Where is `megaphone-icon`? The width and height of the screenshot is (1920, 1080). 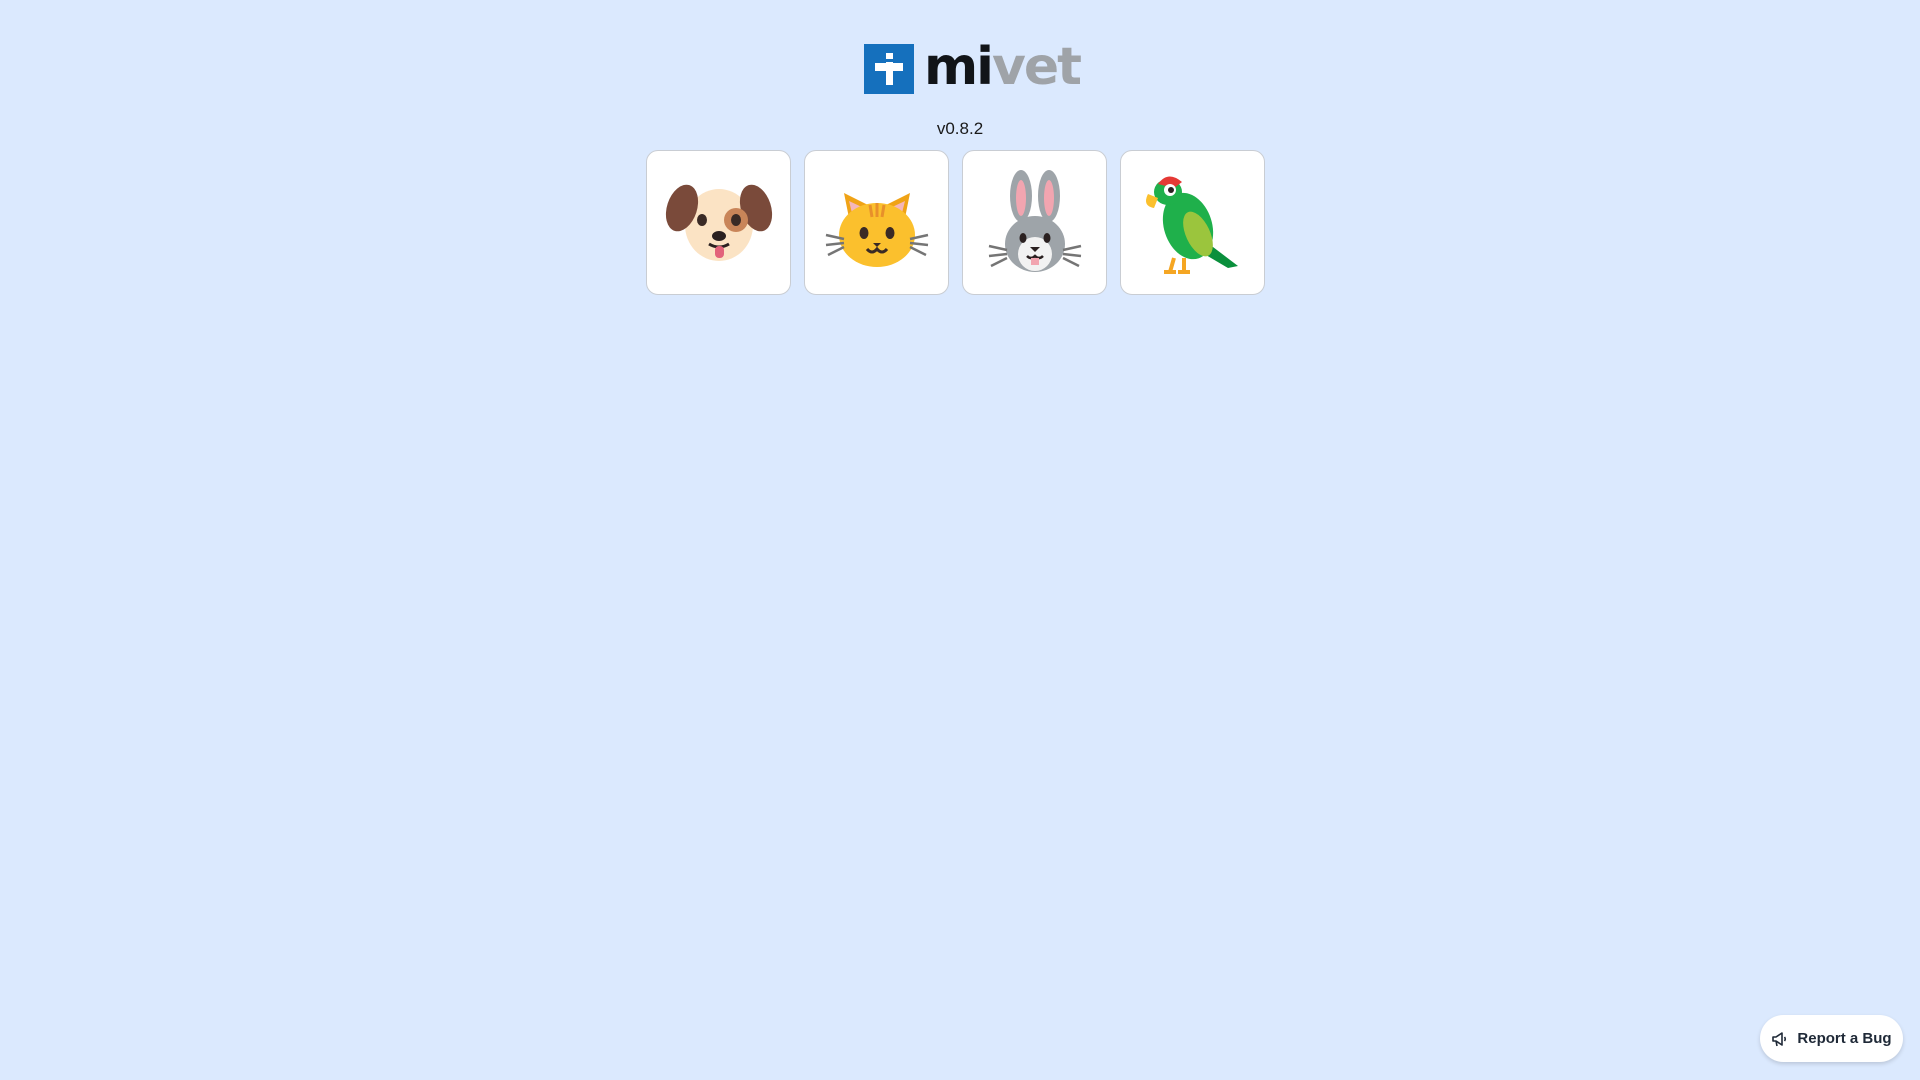 megaphone-icon is located at coordinates (1779, 1038).